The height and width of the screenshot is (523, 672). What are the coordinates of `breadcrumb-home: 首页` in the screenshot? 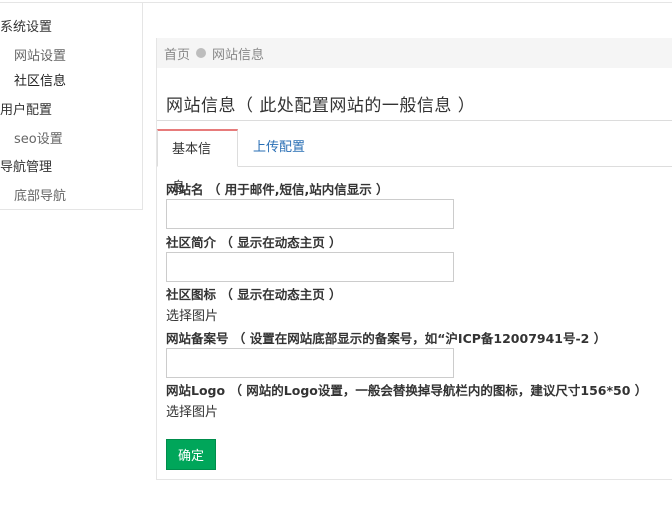 It's located at (177, 53).